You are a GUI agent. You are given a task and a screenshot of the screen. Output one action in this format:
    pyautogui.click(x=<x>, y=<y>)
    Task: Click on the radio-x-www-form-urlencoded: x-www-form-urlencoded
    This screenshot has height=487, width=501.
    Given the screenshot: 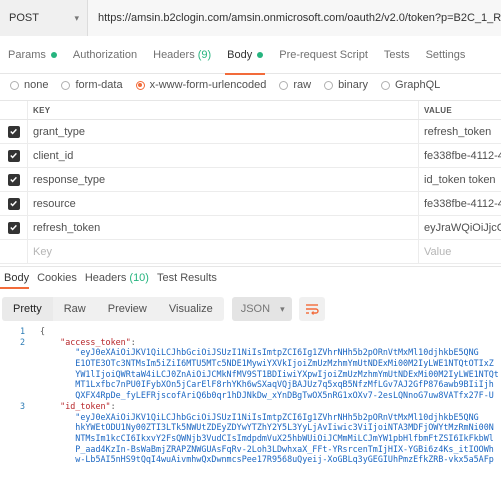 What is the action you would take?
    pyautogui.click(x=200, y=85)
    